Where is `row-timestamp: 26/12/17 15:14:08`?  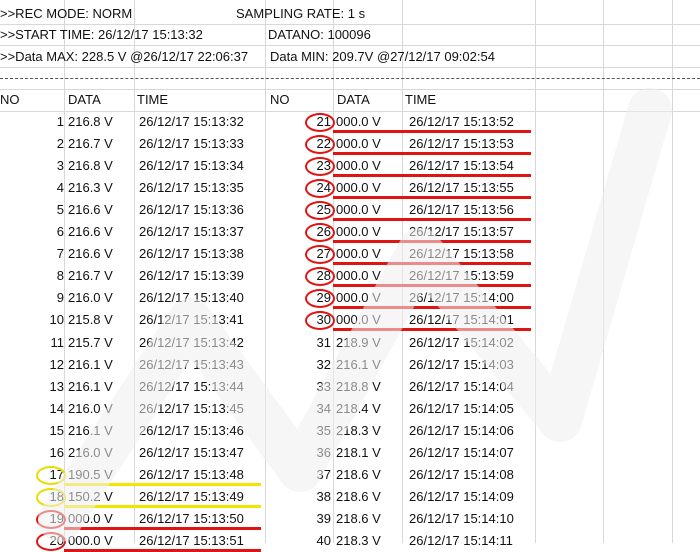
row-timestamp: 26/12/17 15:14:08 is located at coordinates (461, 474).